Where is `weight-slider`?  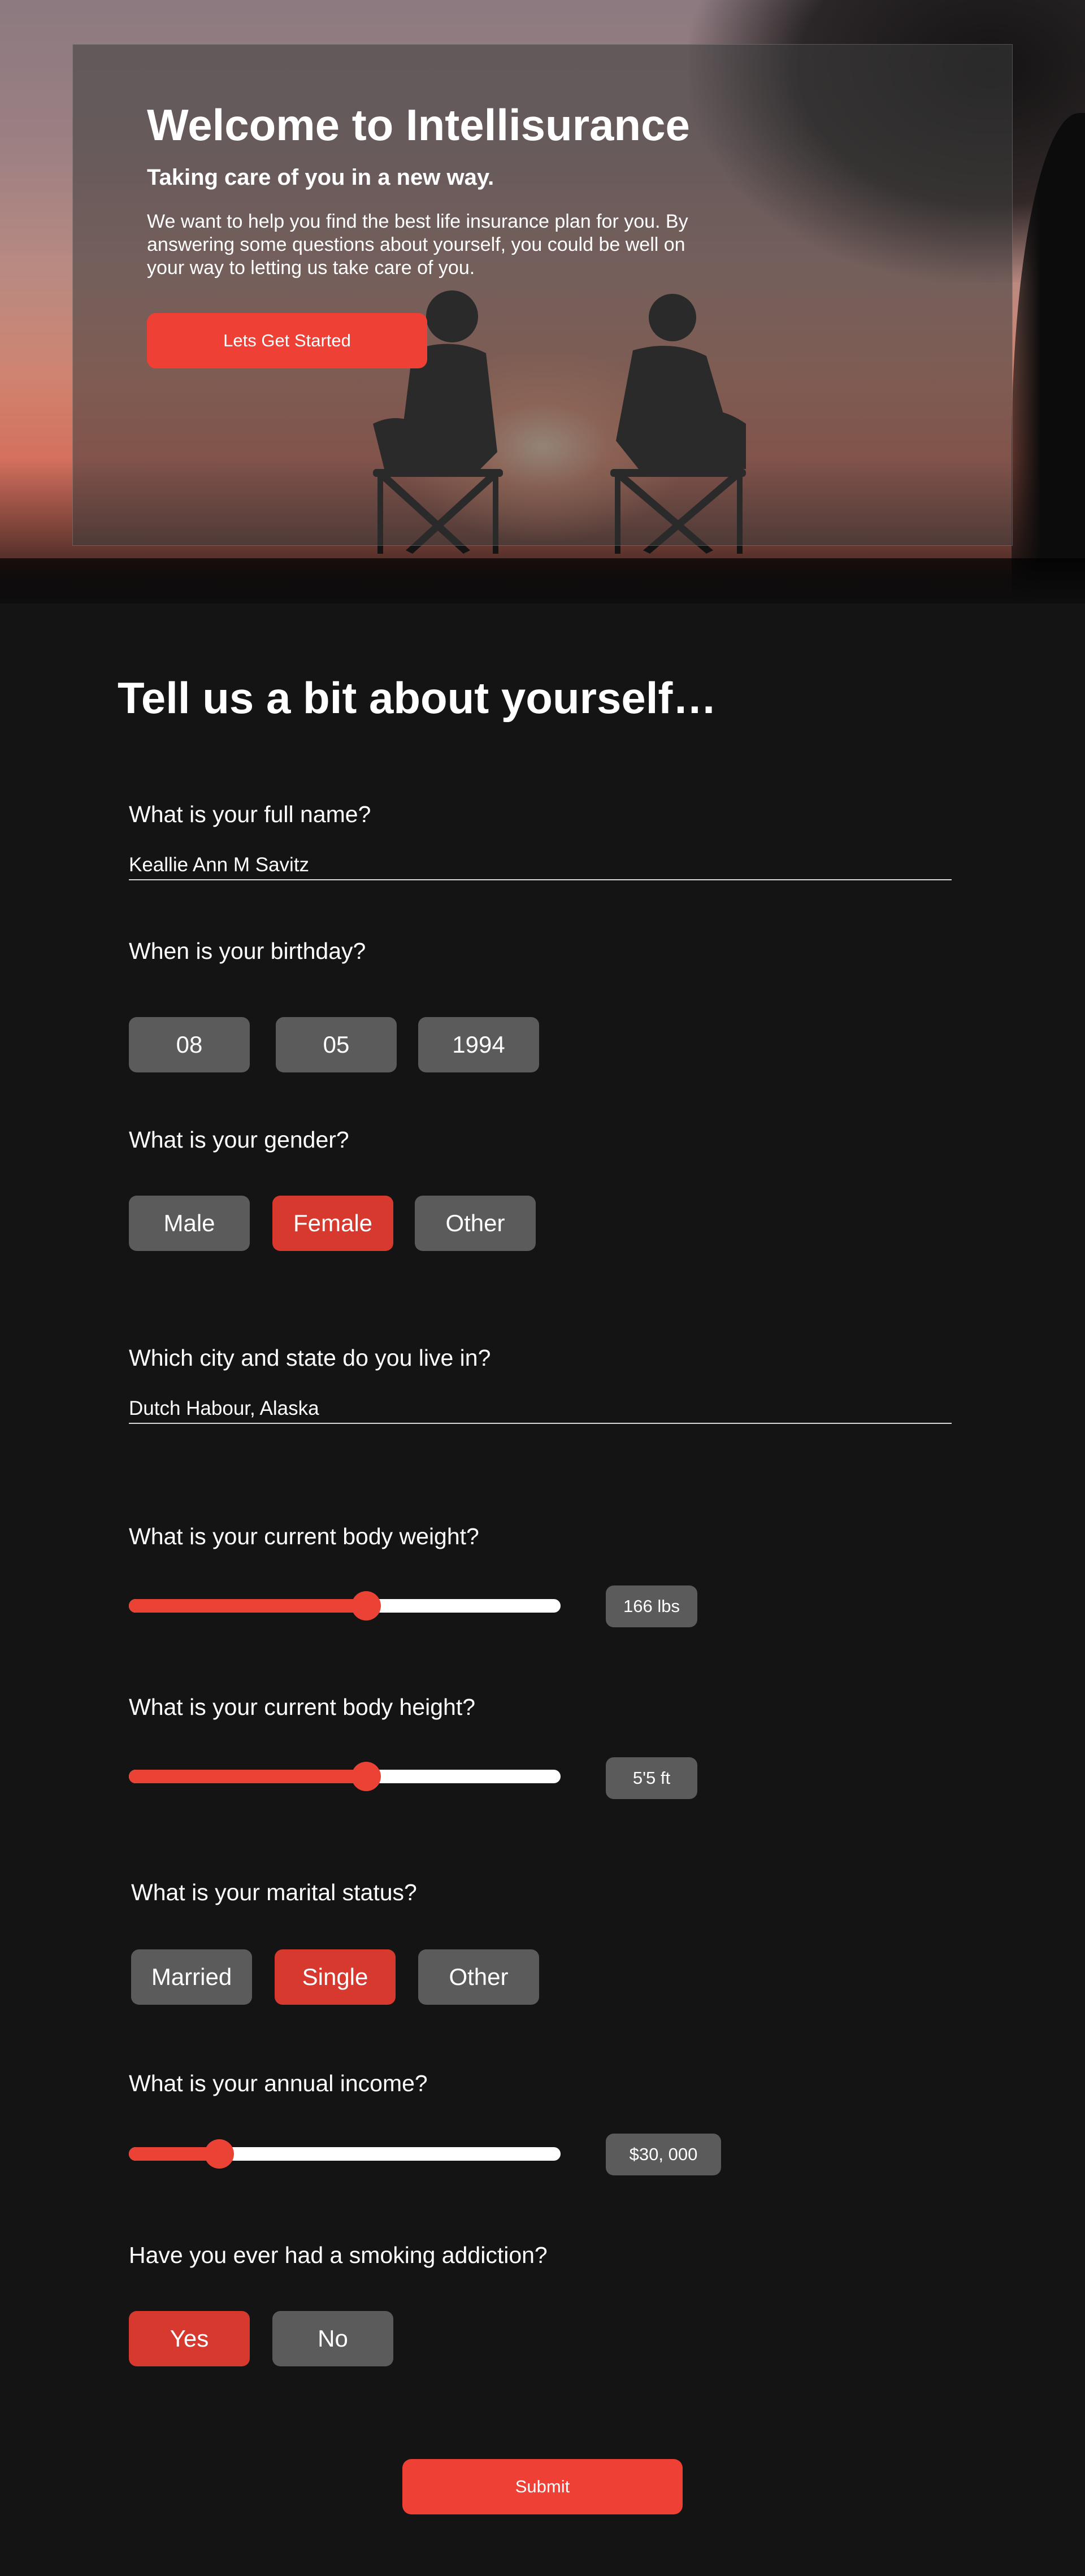
weight-slider is located at coordinates (345, 1606).